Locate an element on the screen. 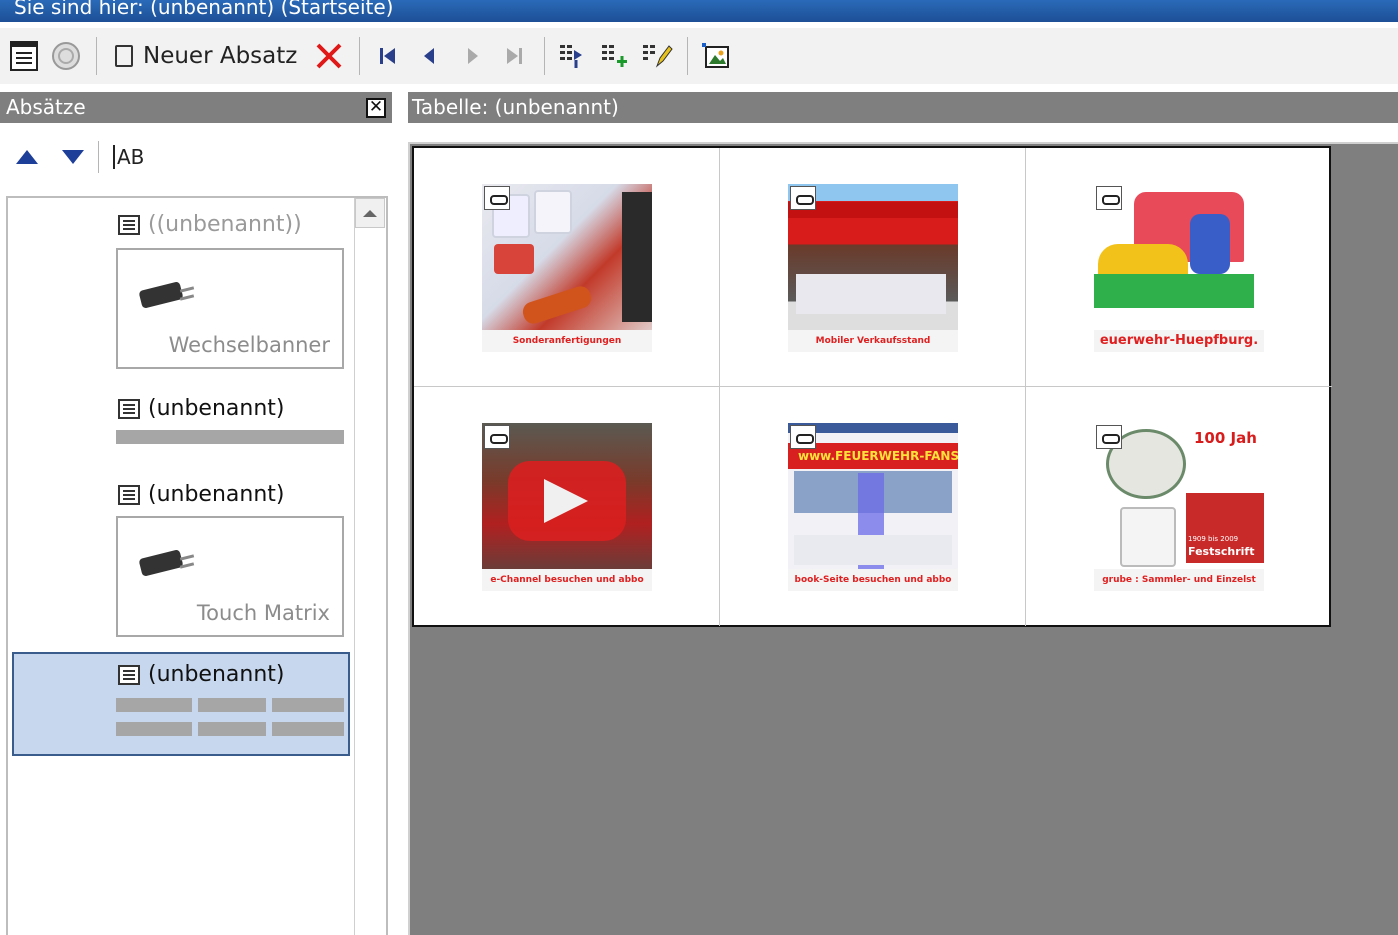 The height and width of the screenshot is (935, 1398). table-panel-header: Tabelle: (unbenannt) is located at coordinates (903, 107).